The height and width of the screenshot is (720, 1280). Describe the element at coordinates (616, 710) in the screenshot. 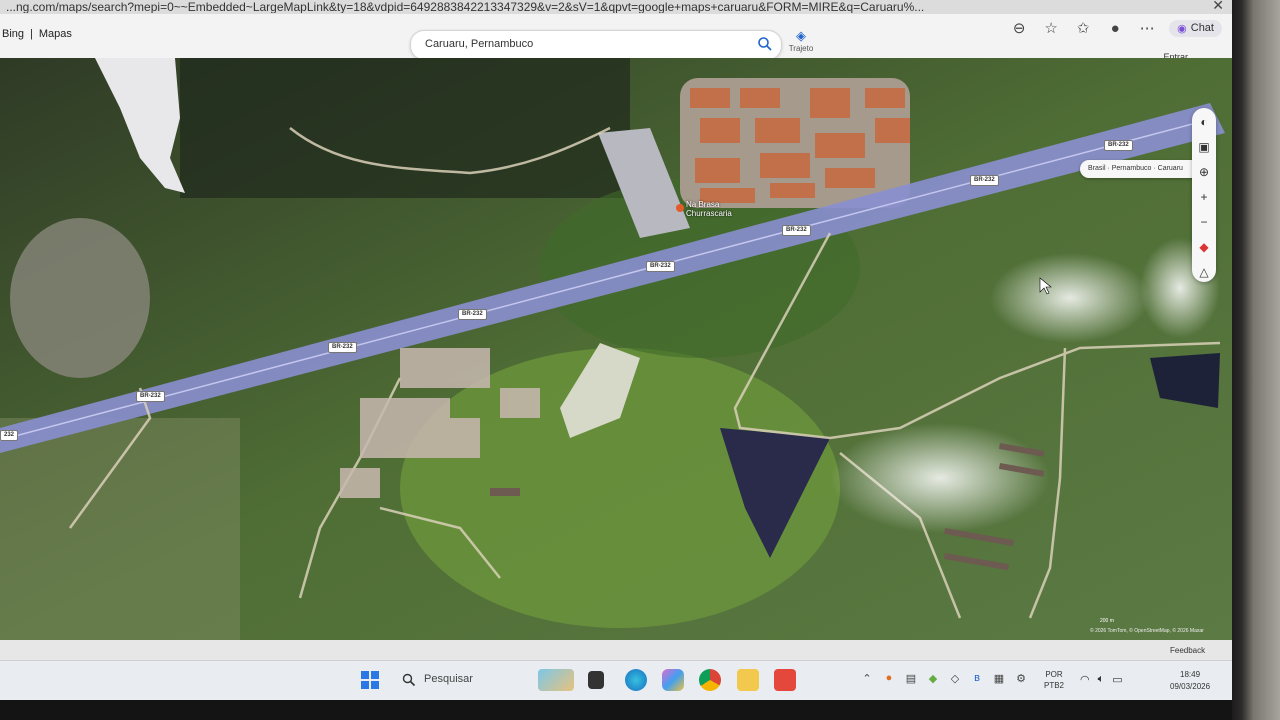

I see `monitor-bezel-bottom` at that location.